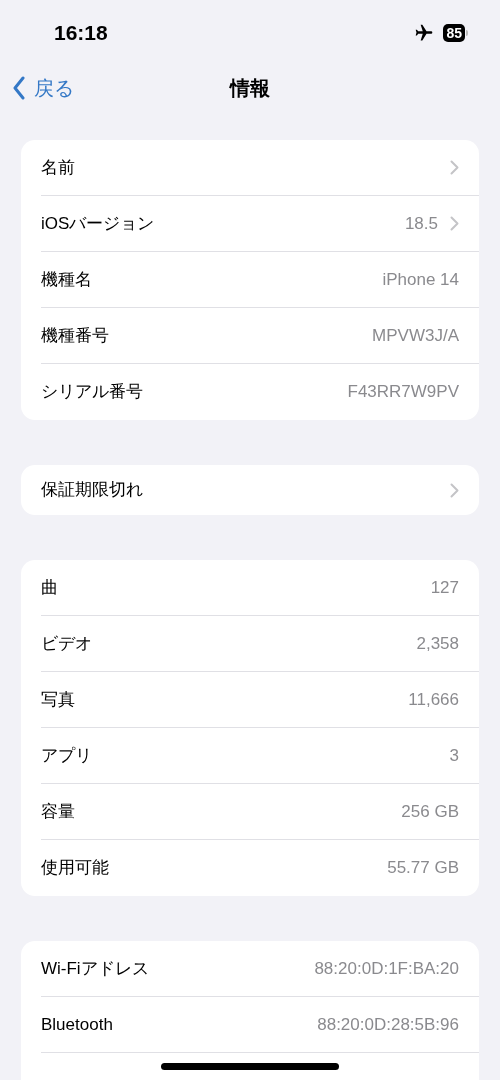 The height and width of the screenshot is (1080, 500). I want to click on row-label: アプリ, so click(66, 755).